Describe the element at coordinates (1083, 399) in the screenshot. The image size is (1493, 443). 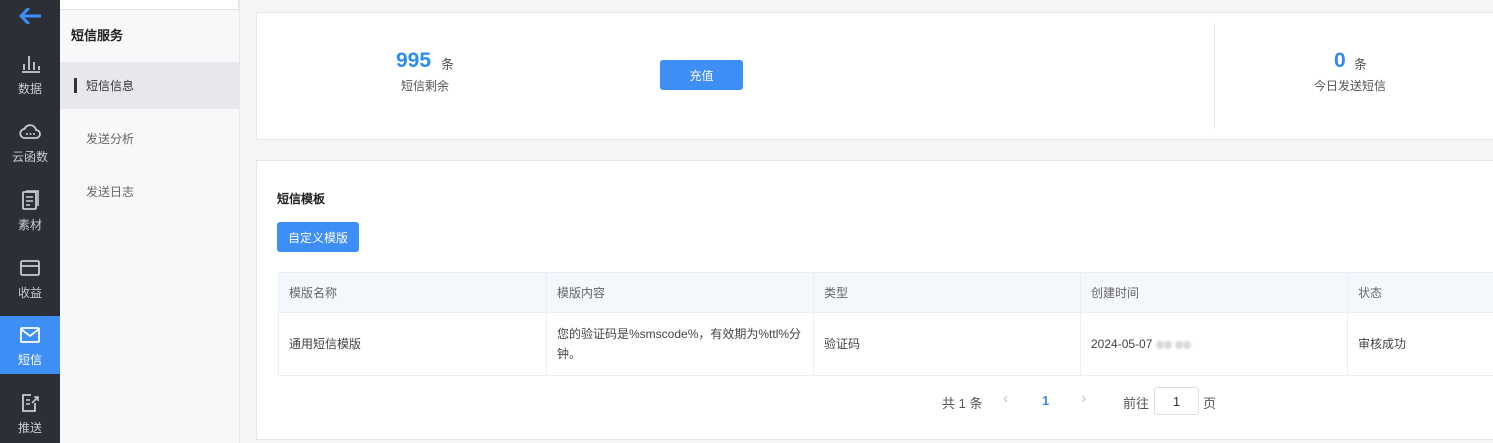
I see `next-page-icon: ›` at that location.